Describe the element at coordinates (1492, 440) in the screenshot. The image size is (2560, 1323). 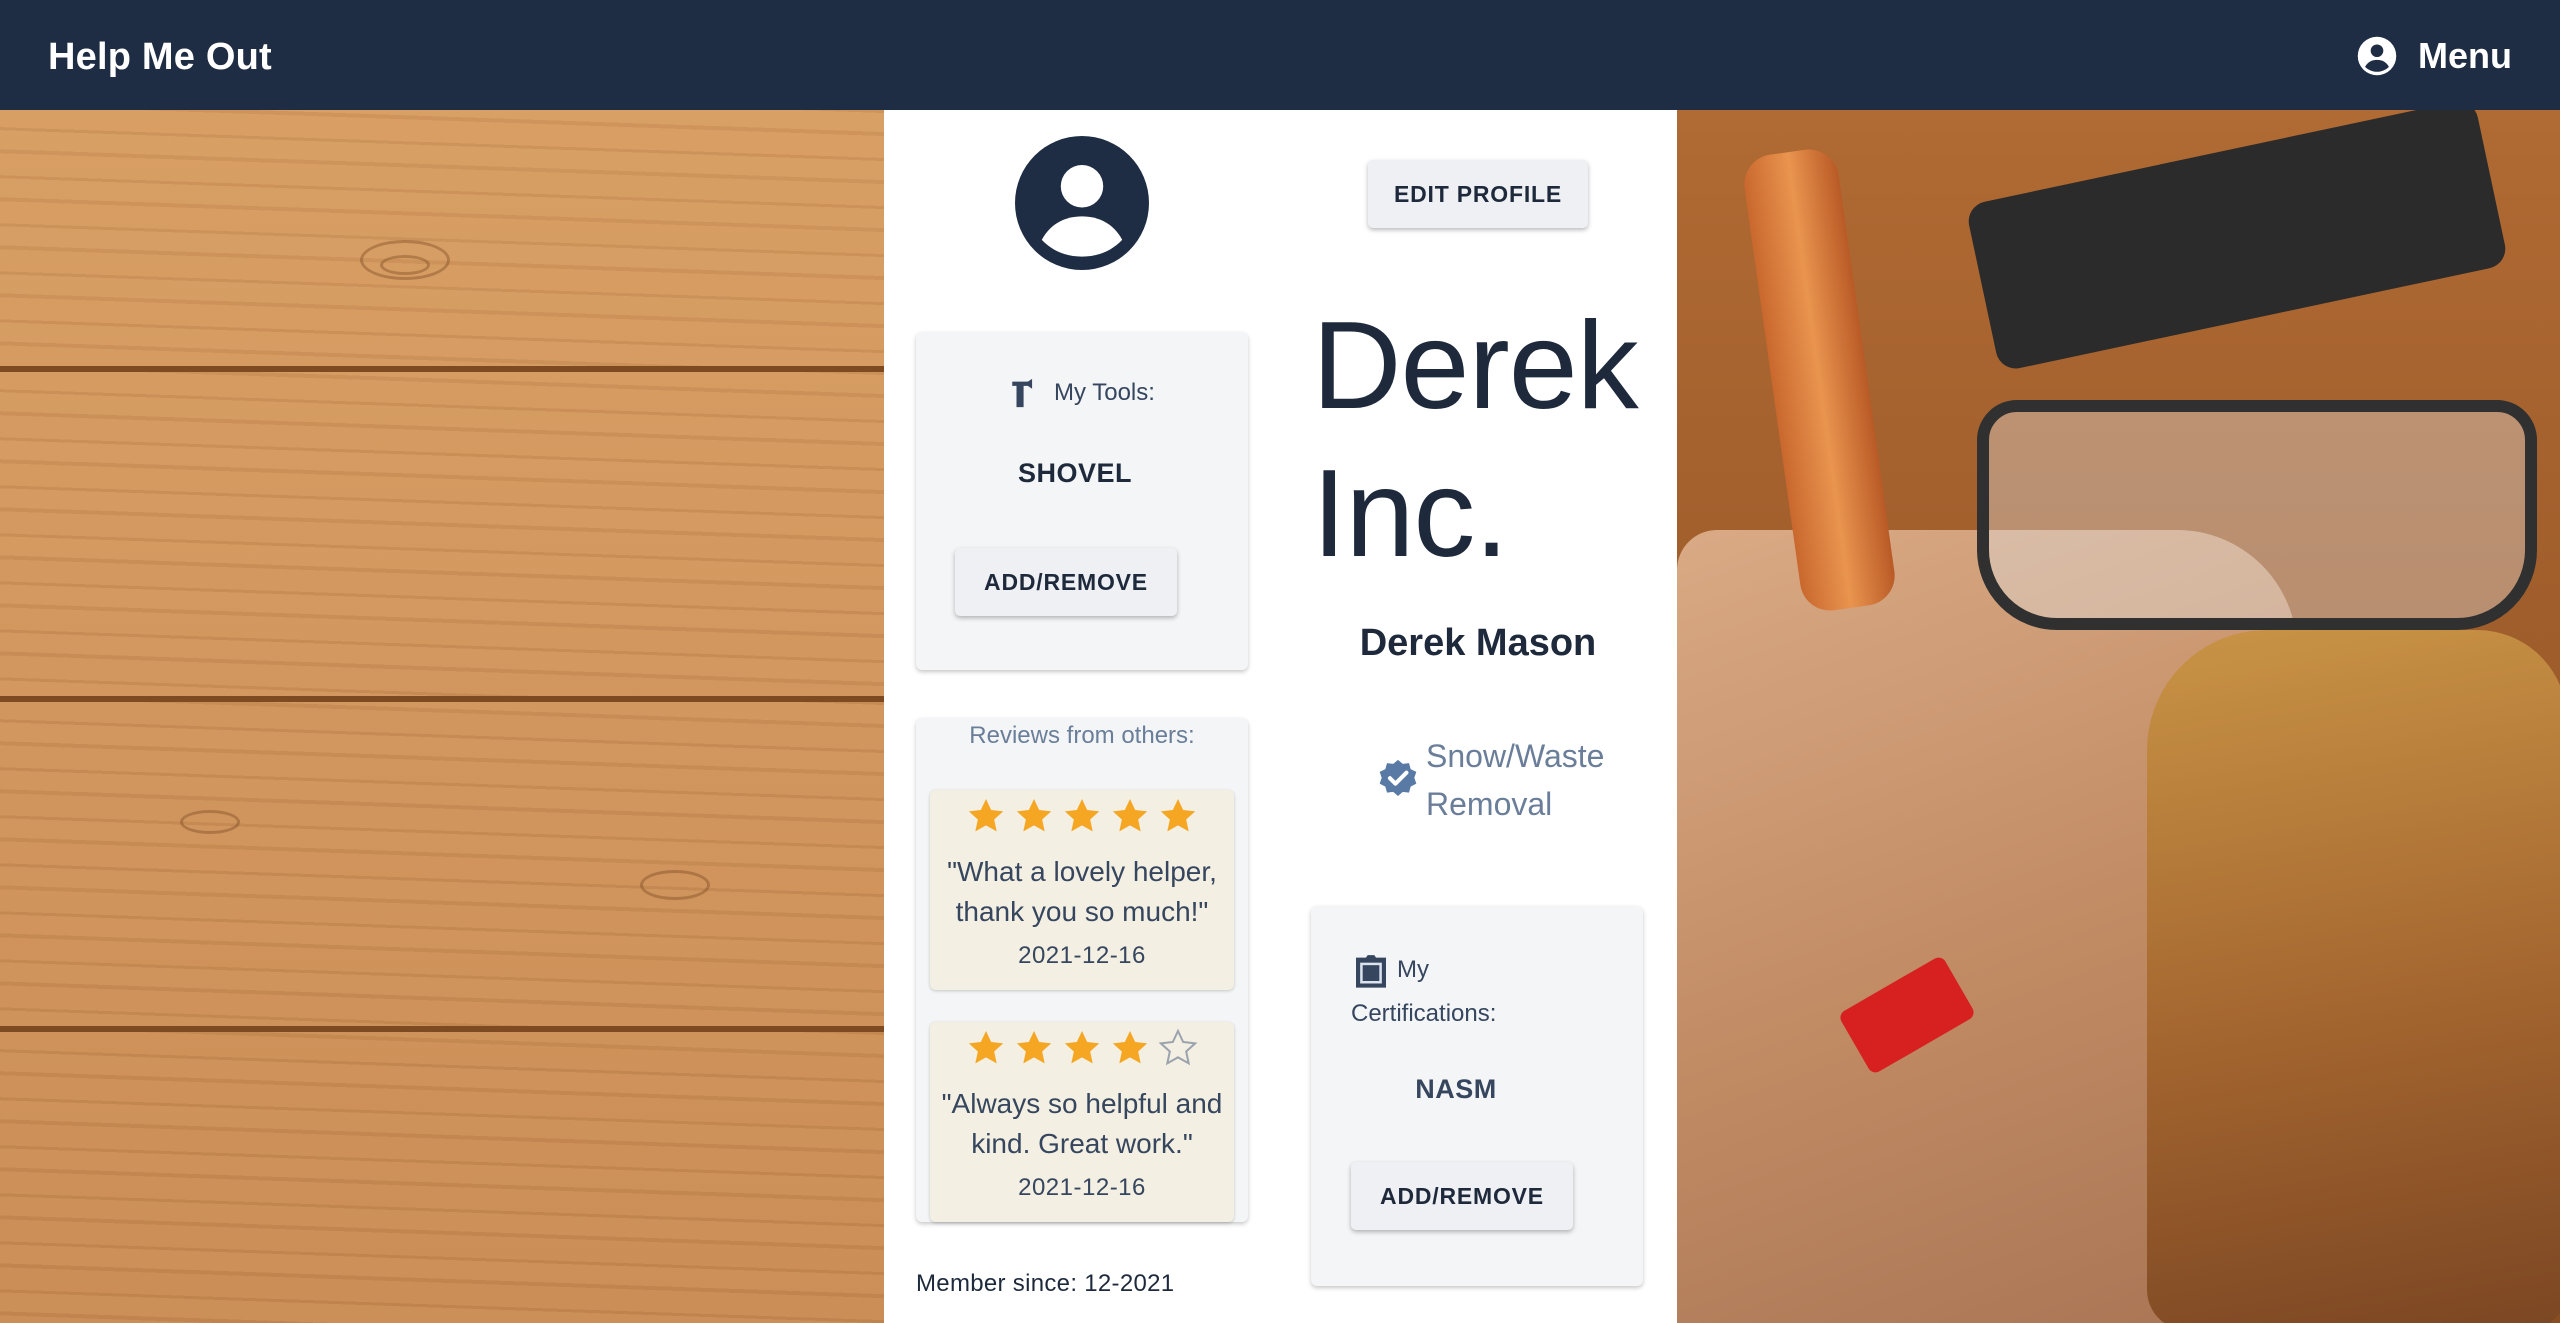
I see `company-name: Derek Inc.` at that location.